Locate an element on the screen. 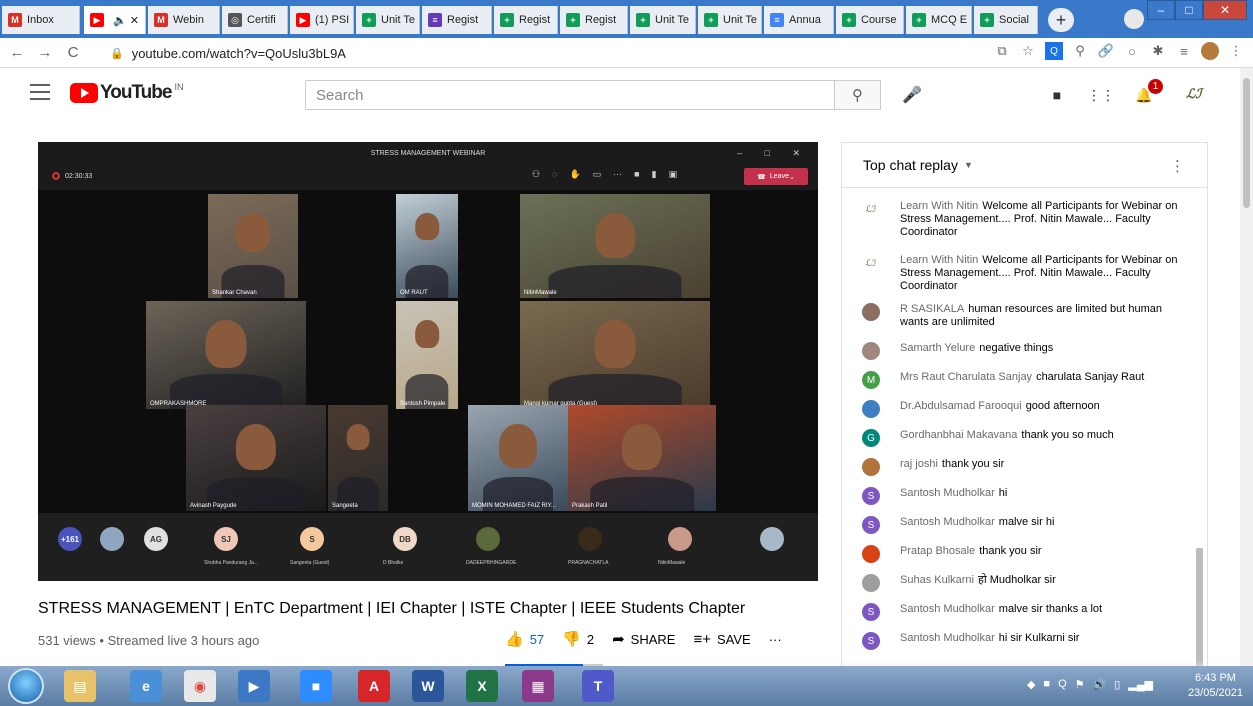  new-tab-button: + is located at coordinates (1061, 20).